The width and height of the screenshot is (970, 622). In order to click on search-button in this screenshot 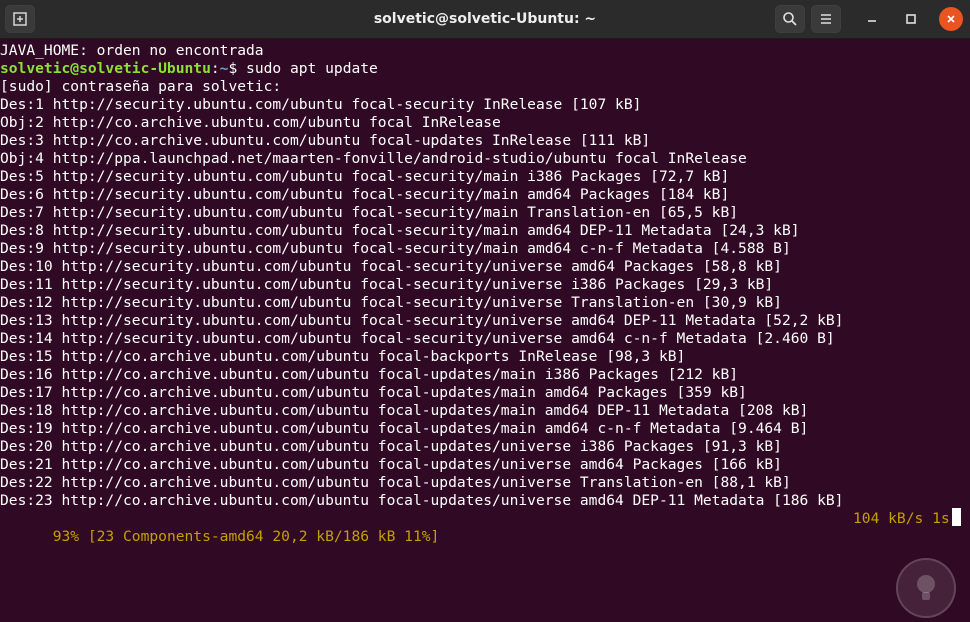, I will do `click(790, 19)`.